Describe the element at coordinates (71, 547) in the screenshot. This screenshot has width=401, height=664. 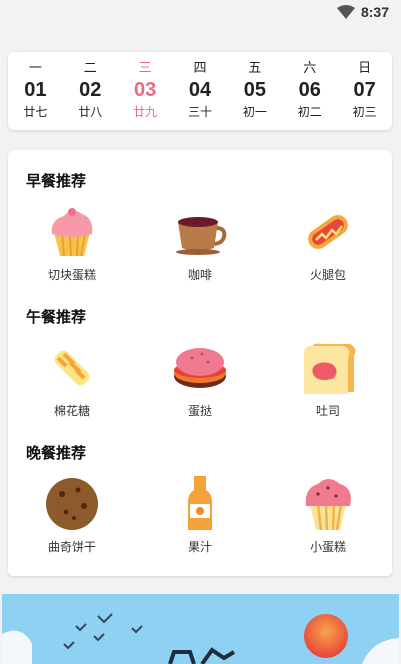
I see `food-label: 曲奇饼干` at that location.